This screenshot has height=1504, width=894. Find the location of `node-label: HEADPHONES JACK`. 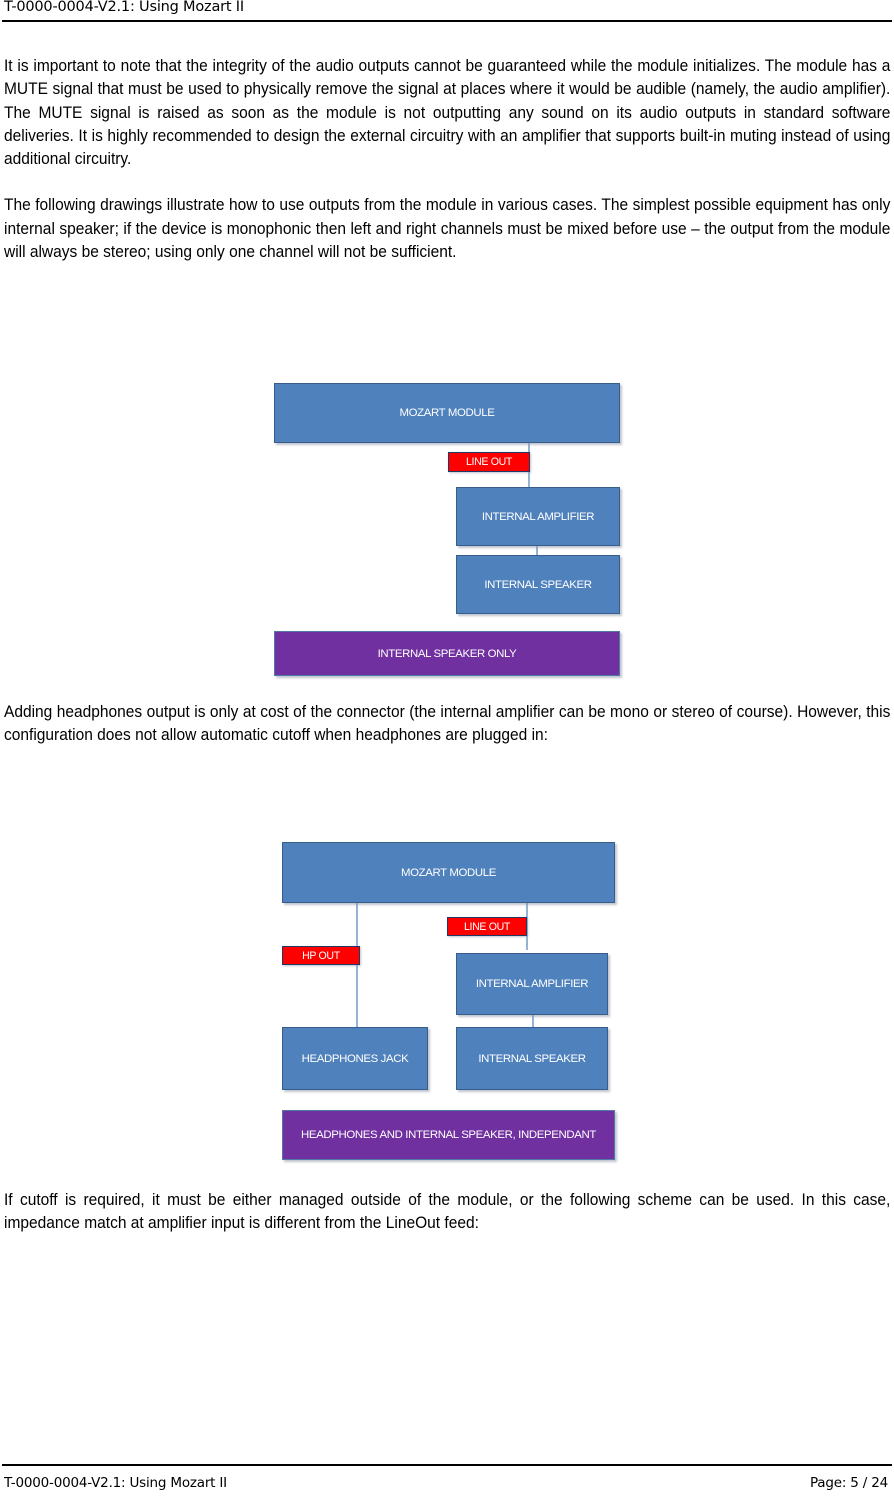

node-label: HEADPHONES JACK is located at coordinates (355, 1058).